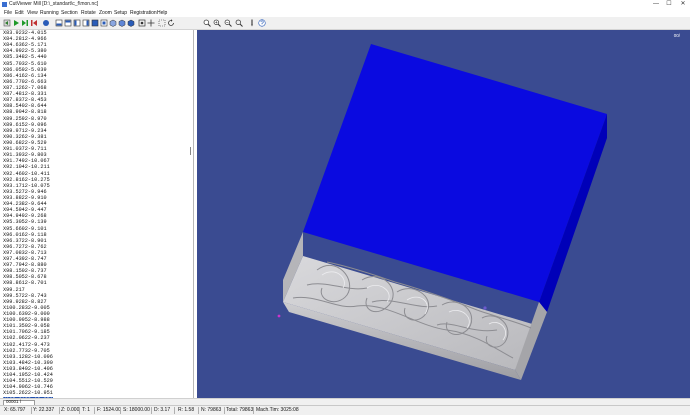 The height and width of the screenshot is (415, 690). I want to click on view-dimetric-icon, so click(122, 23).